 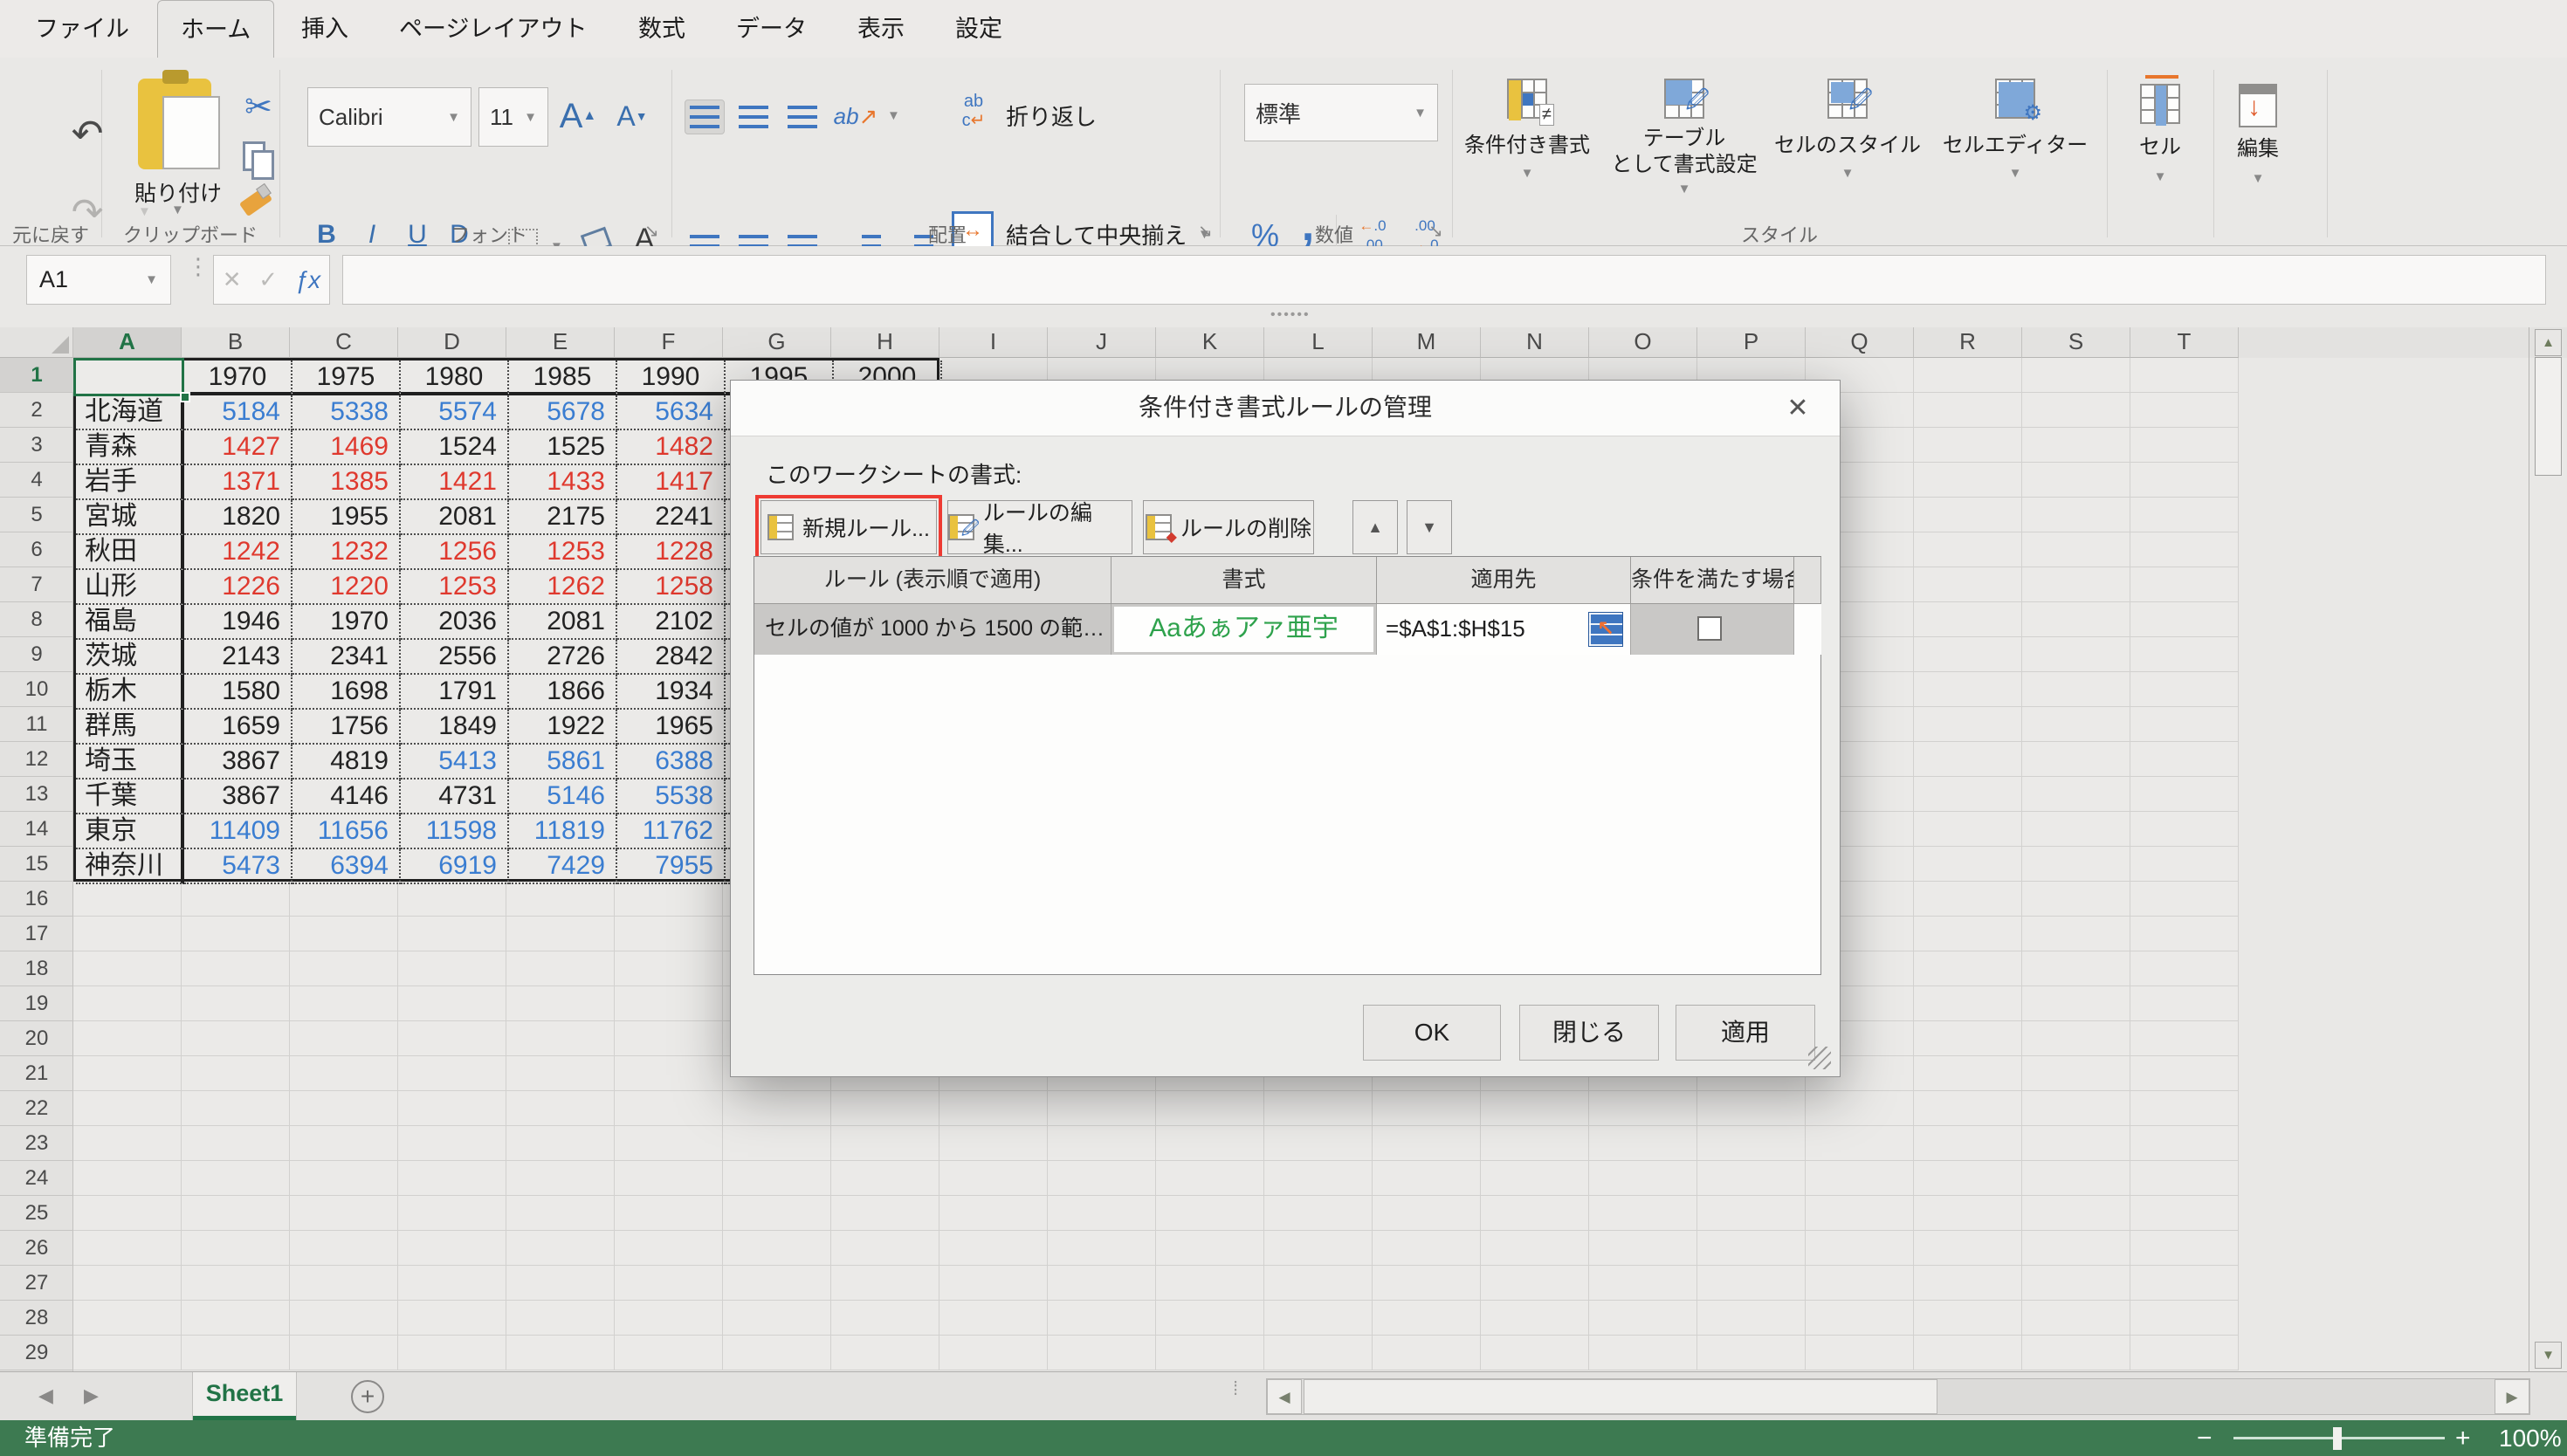 What do you see at coordinates (855, 116) in the screenshot?
I see `orientation-icon: ab ↗` at bounding box center [855, 116].